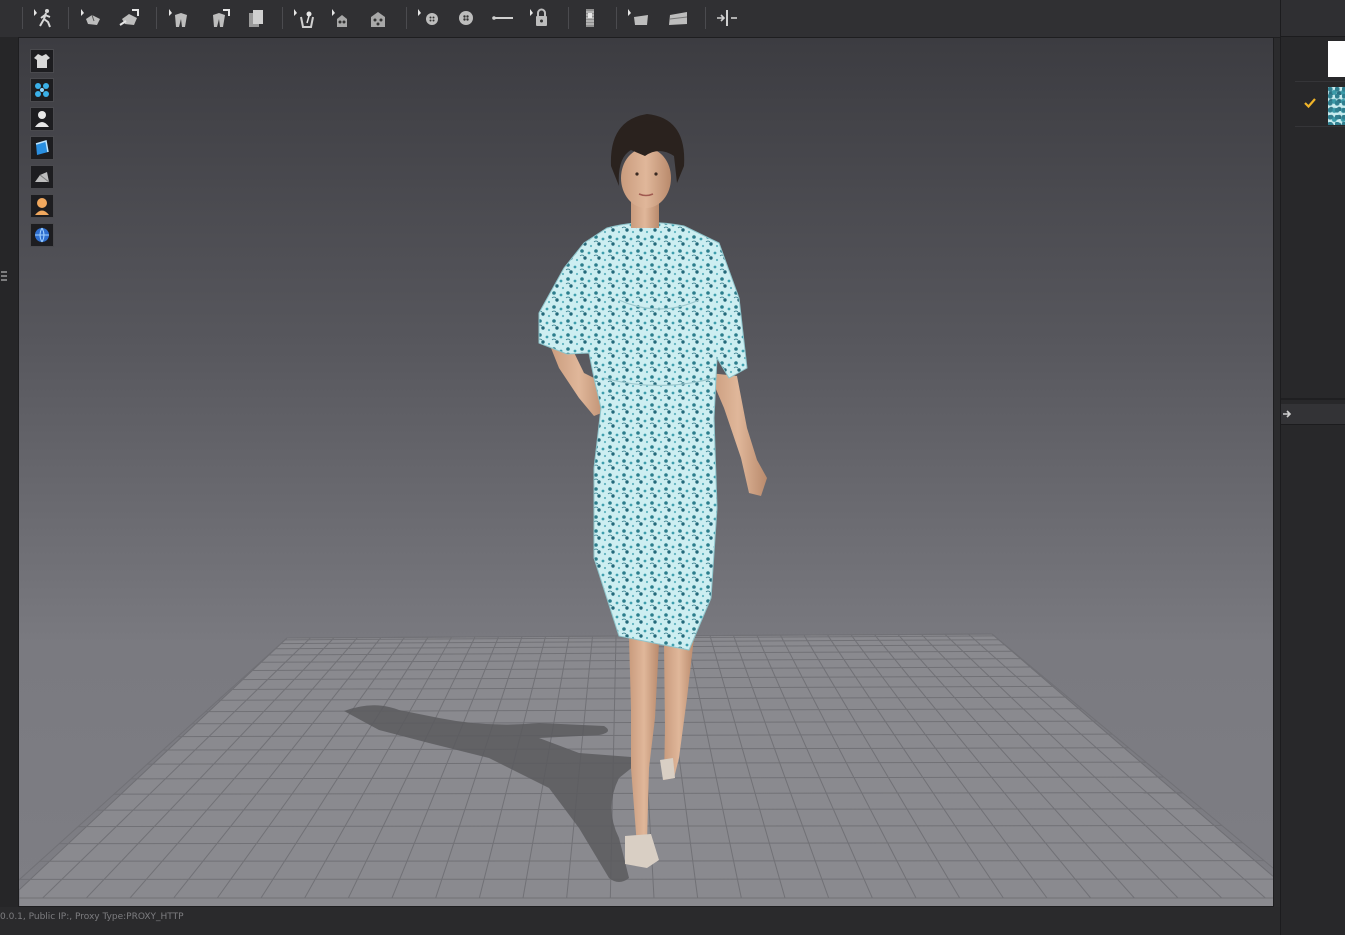 The image size is (1345, 935). I want to click on move-mesh-icon, so click(221, 18).